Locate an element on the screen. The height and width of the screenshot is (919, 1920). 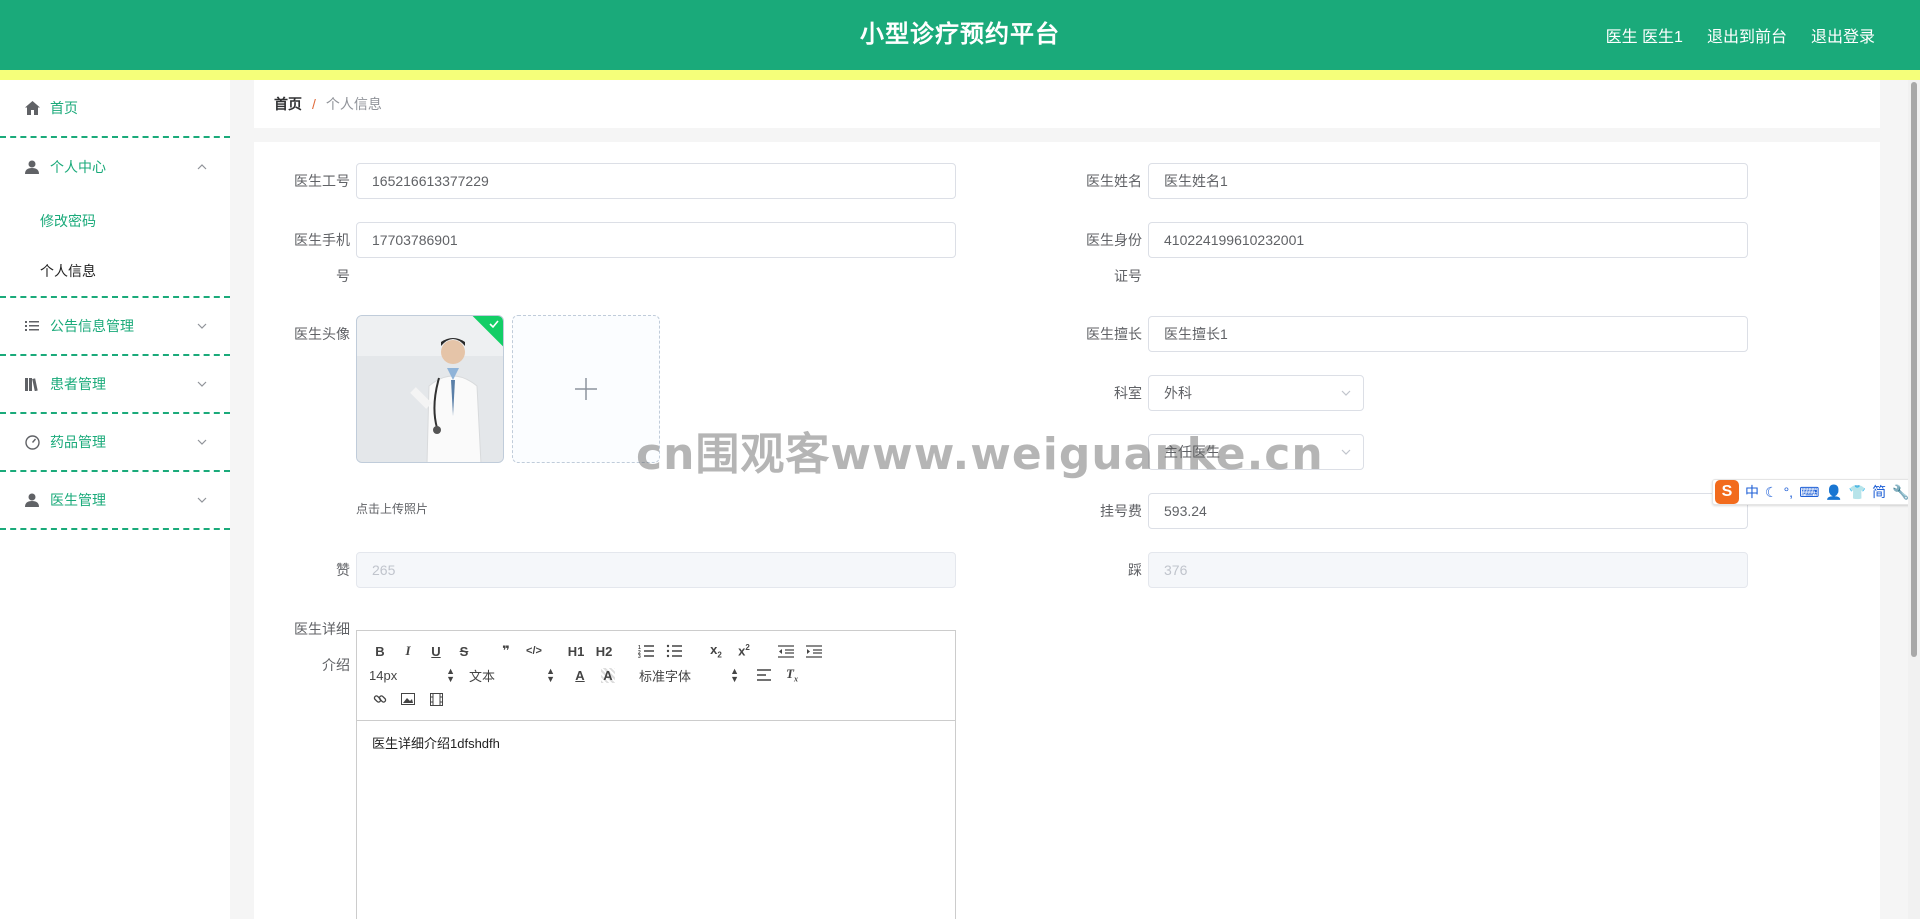
sidebar-item-doctor-management: 医生管理 is located at coordinates (115, 501).